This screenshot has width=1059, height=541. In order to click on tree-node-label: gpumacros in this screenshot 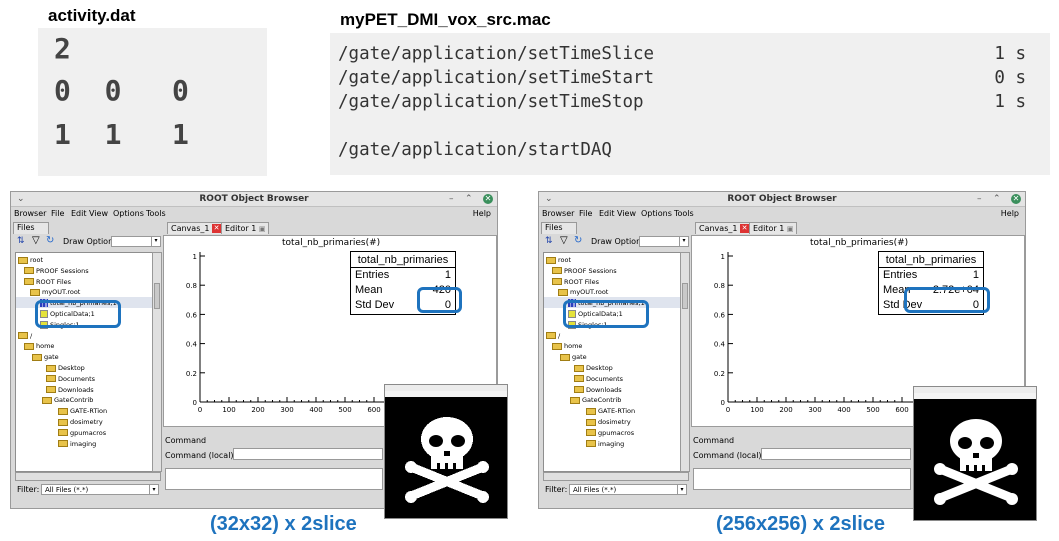, I will do `click(616, 432)`.